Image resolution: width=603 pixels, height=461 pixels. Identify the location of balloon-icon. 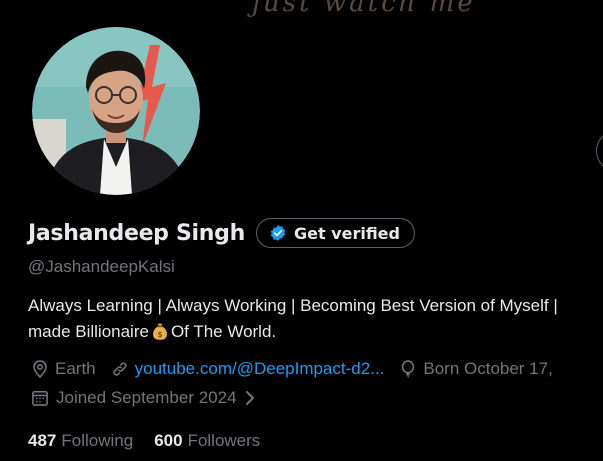
(408, 369).